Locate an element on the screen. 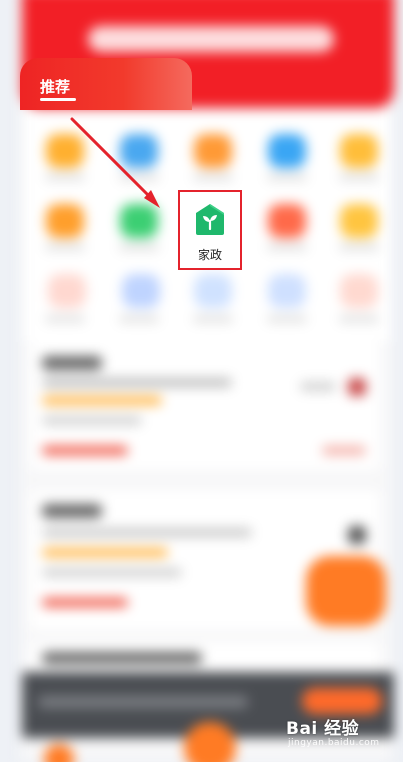 Image resolution: width=403 pixels, height=762 pixels. baidu-jingyan-watermark: Bai 经验 jingyan.baidu.com is located at coordinates (343, 735).